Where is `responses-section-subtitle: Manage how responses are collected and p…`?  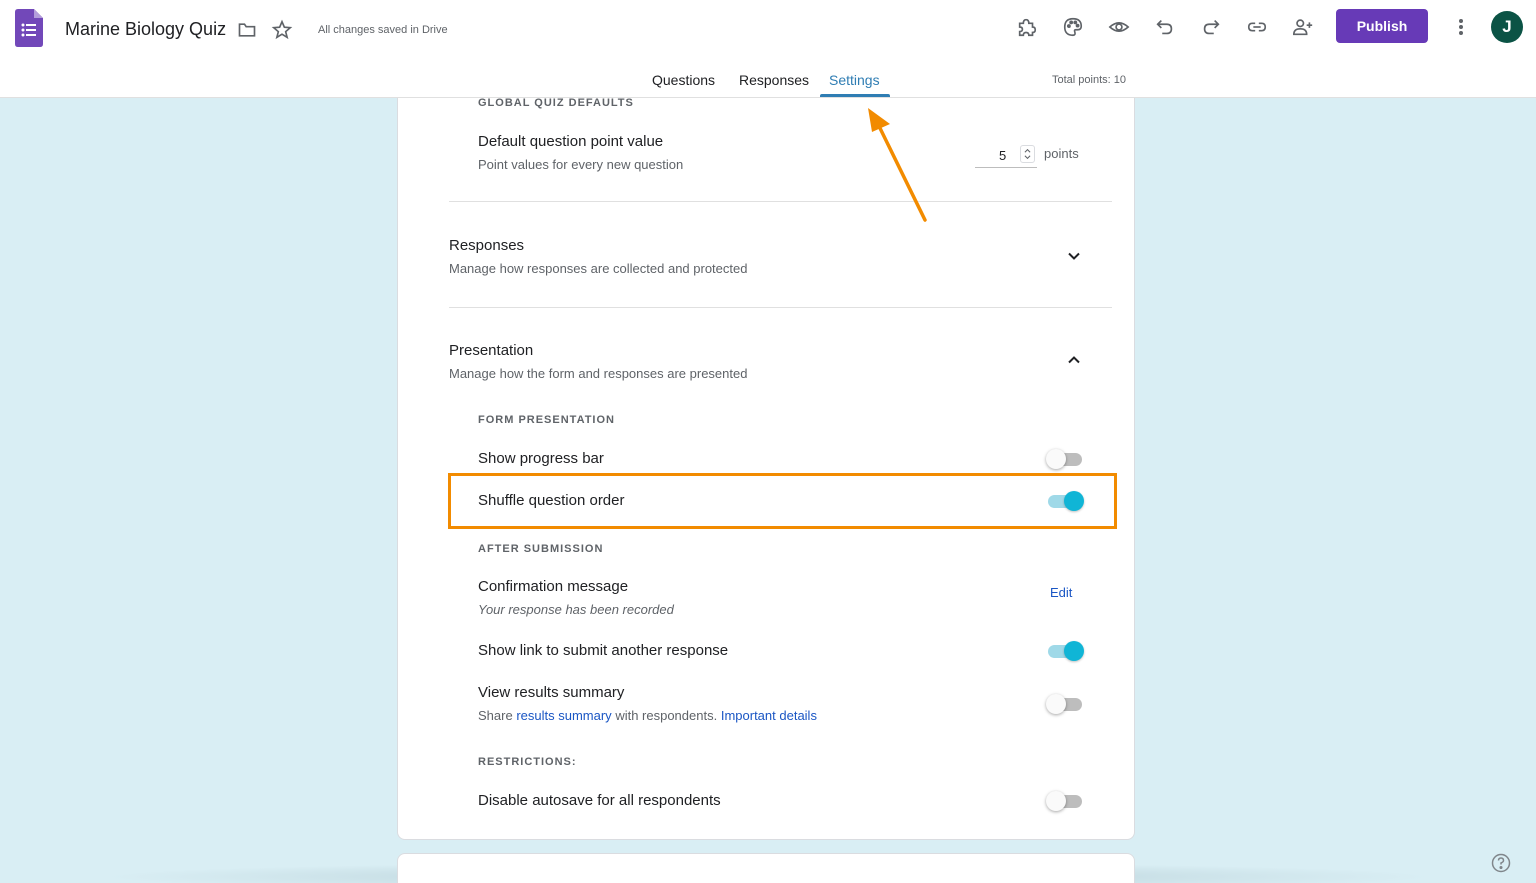 responses-section-subtitle: Manage how responses are collected and p… is located at coordinates (598, 268).